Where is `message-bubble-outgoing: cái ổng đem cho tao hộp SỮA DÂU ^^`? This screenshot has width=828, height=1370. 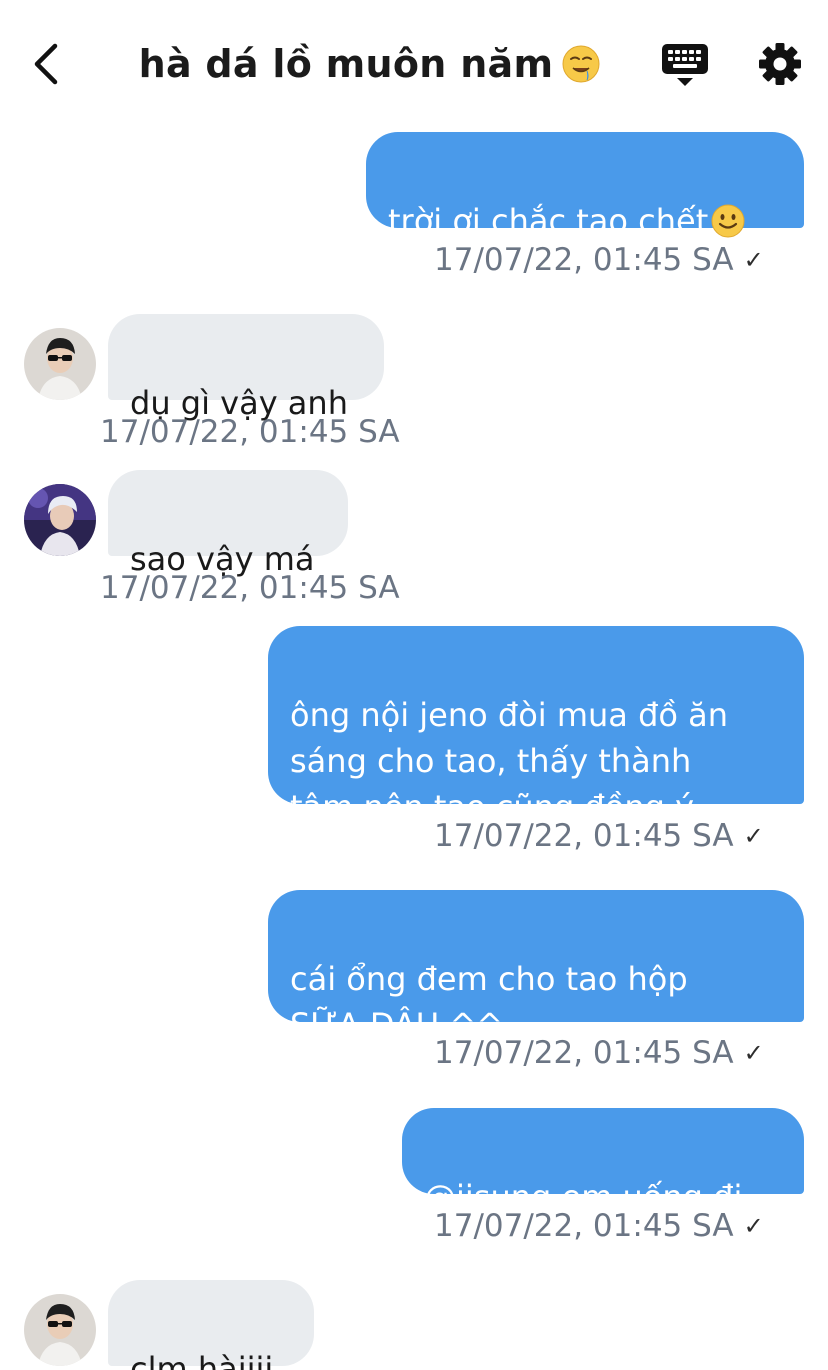
message-bubble-outgoing: cái ổng đem cho tao hộp SỮA DÂU ^^ is located at coordinates (536, 967).